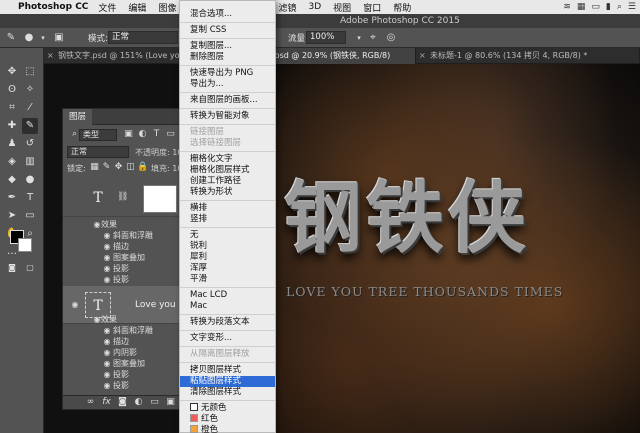  I want to click on menu-item: Mac, so click(227, 306).